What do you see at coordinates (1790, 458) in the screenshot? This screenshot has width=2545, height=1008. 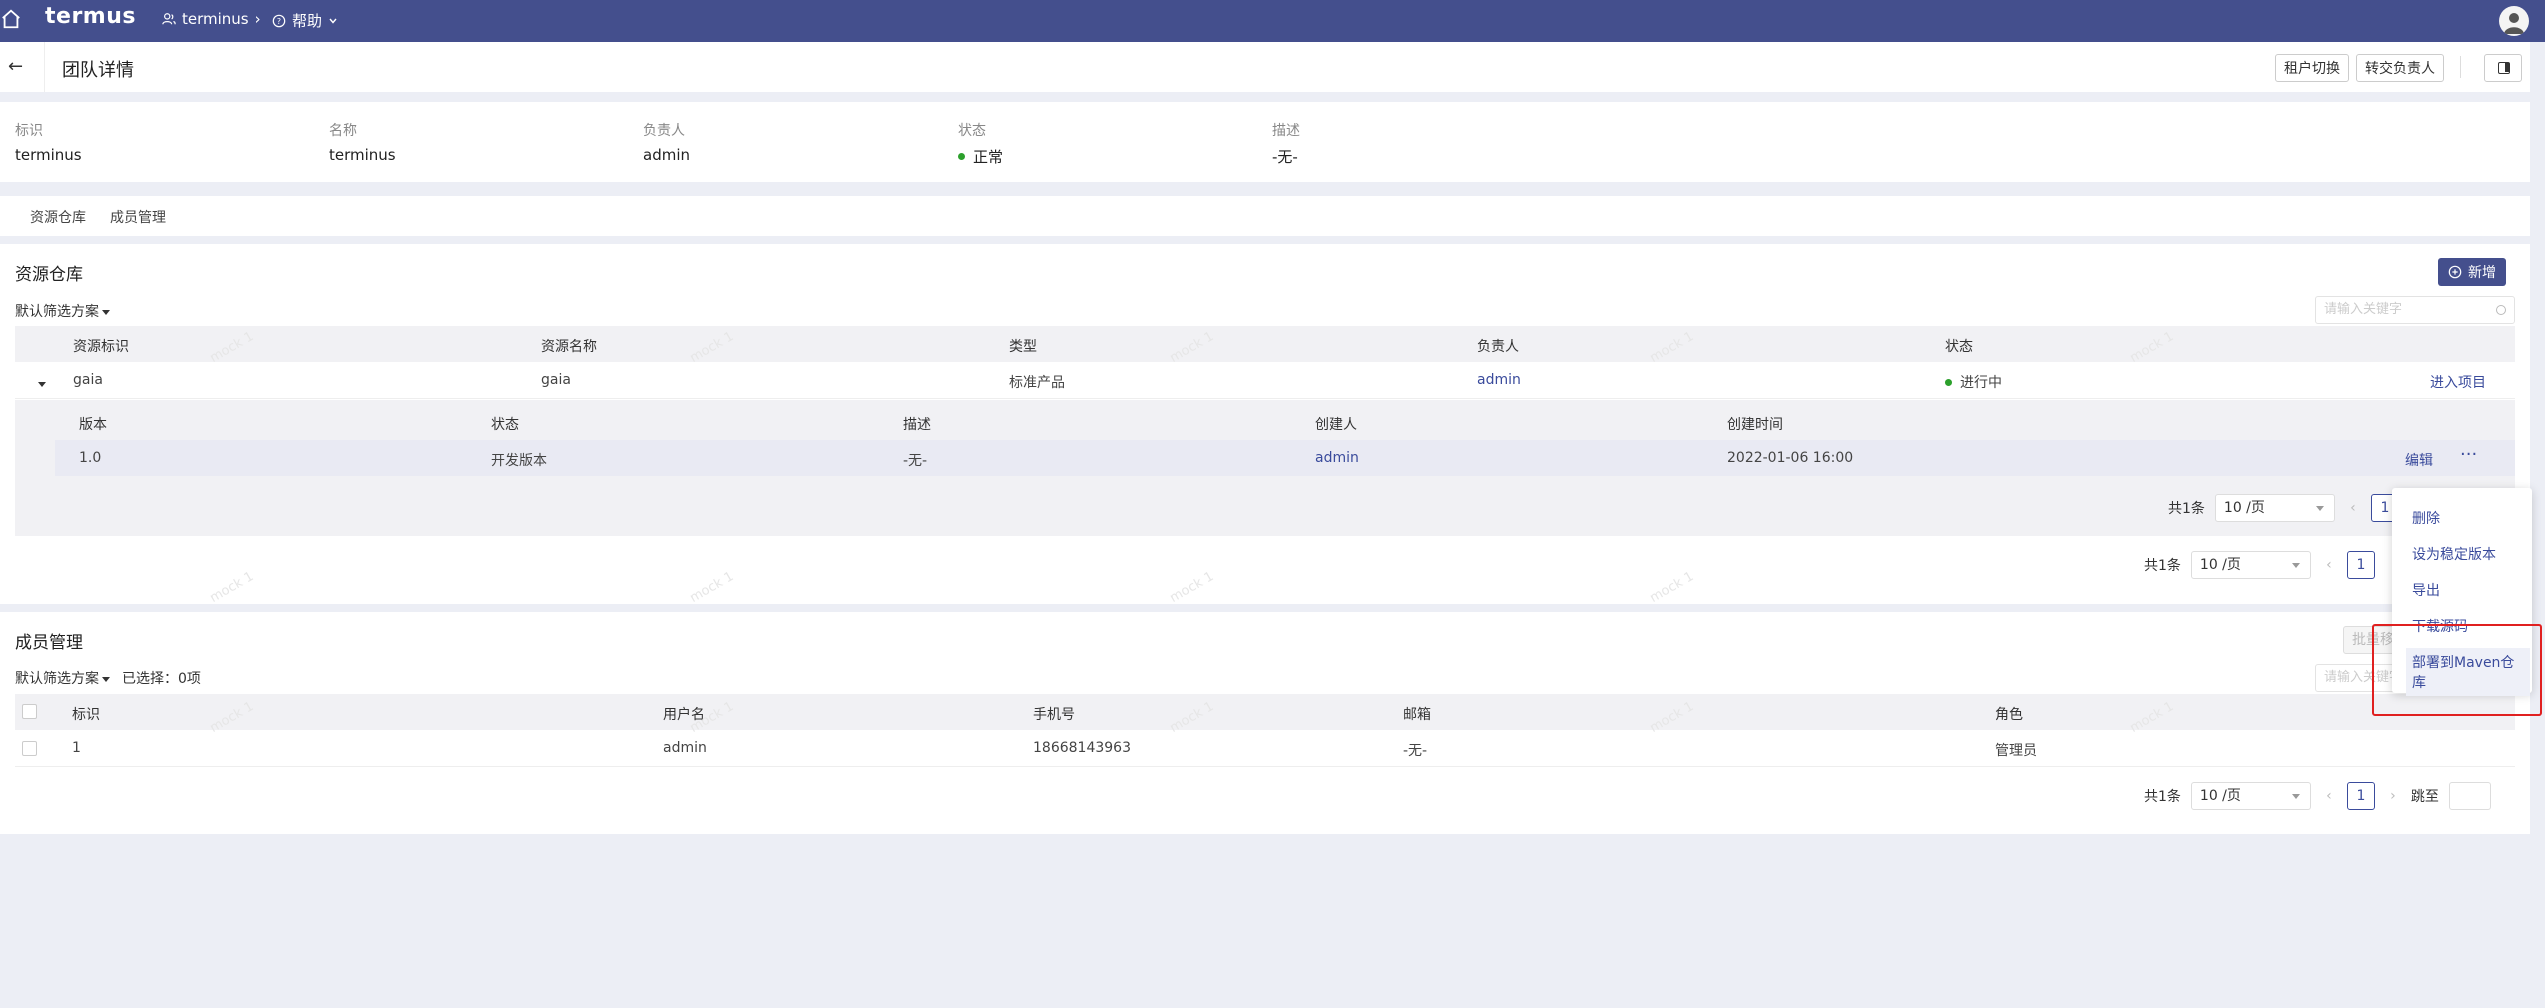 I see `cell-created-time: 2022-01-06 16:00` at bounding box center [1790, 458].